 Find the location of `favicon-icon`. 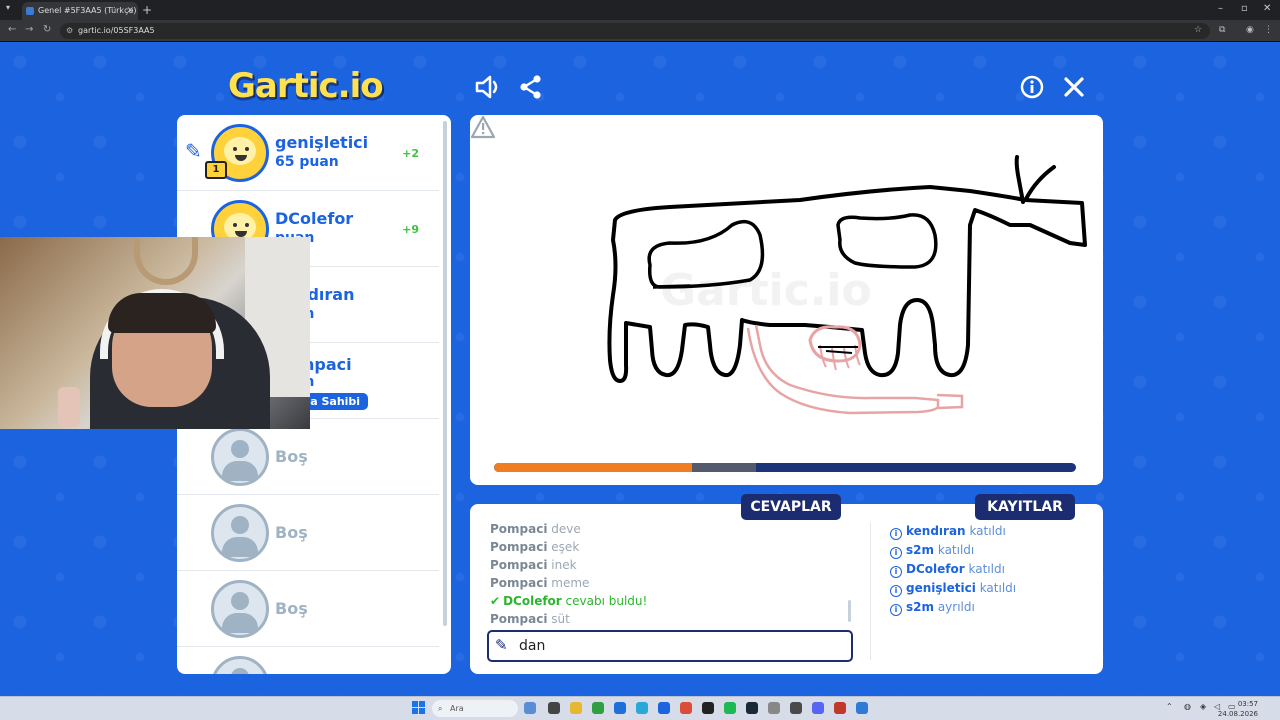

favicon-icon is located at coordinates (30, 11).